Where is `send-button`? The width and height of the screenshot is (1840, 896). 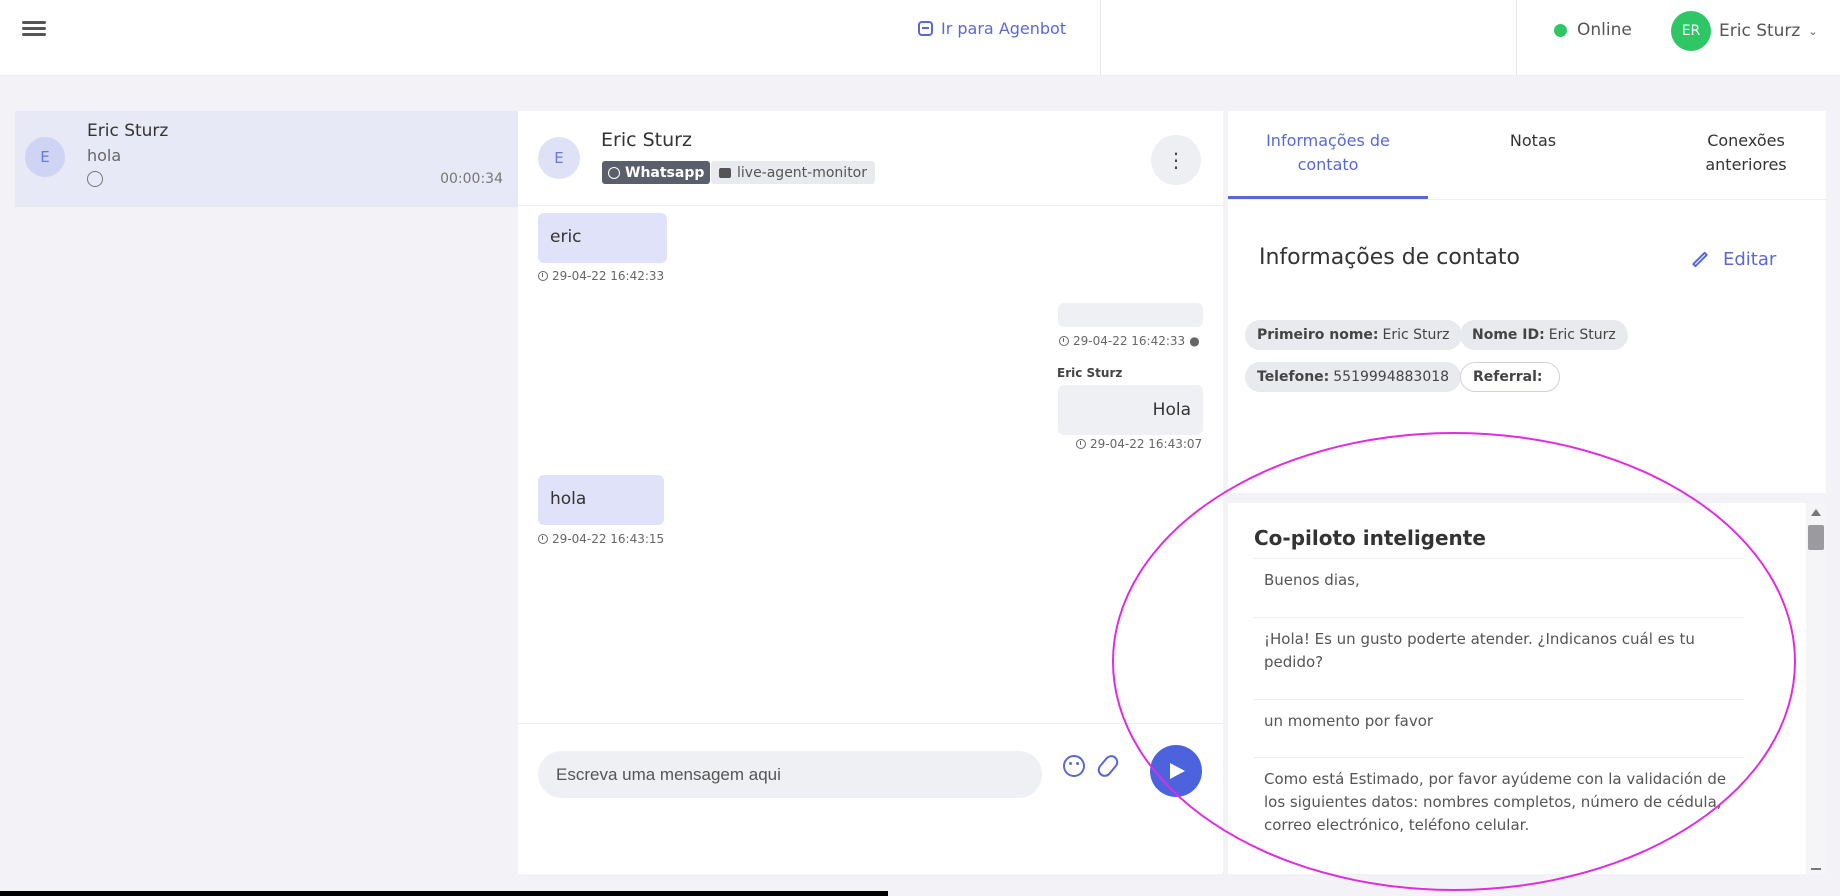
send-button is located at coordinates (1176, 771).